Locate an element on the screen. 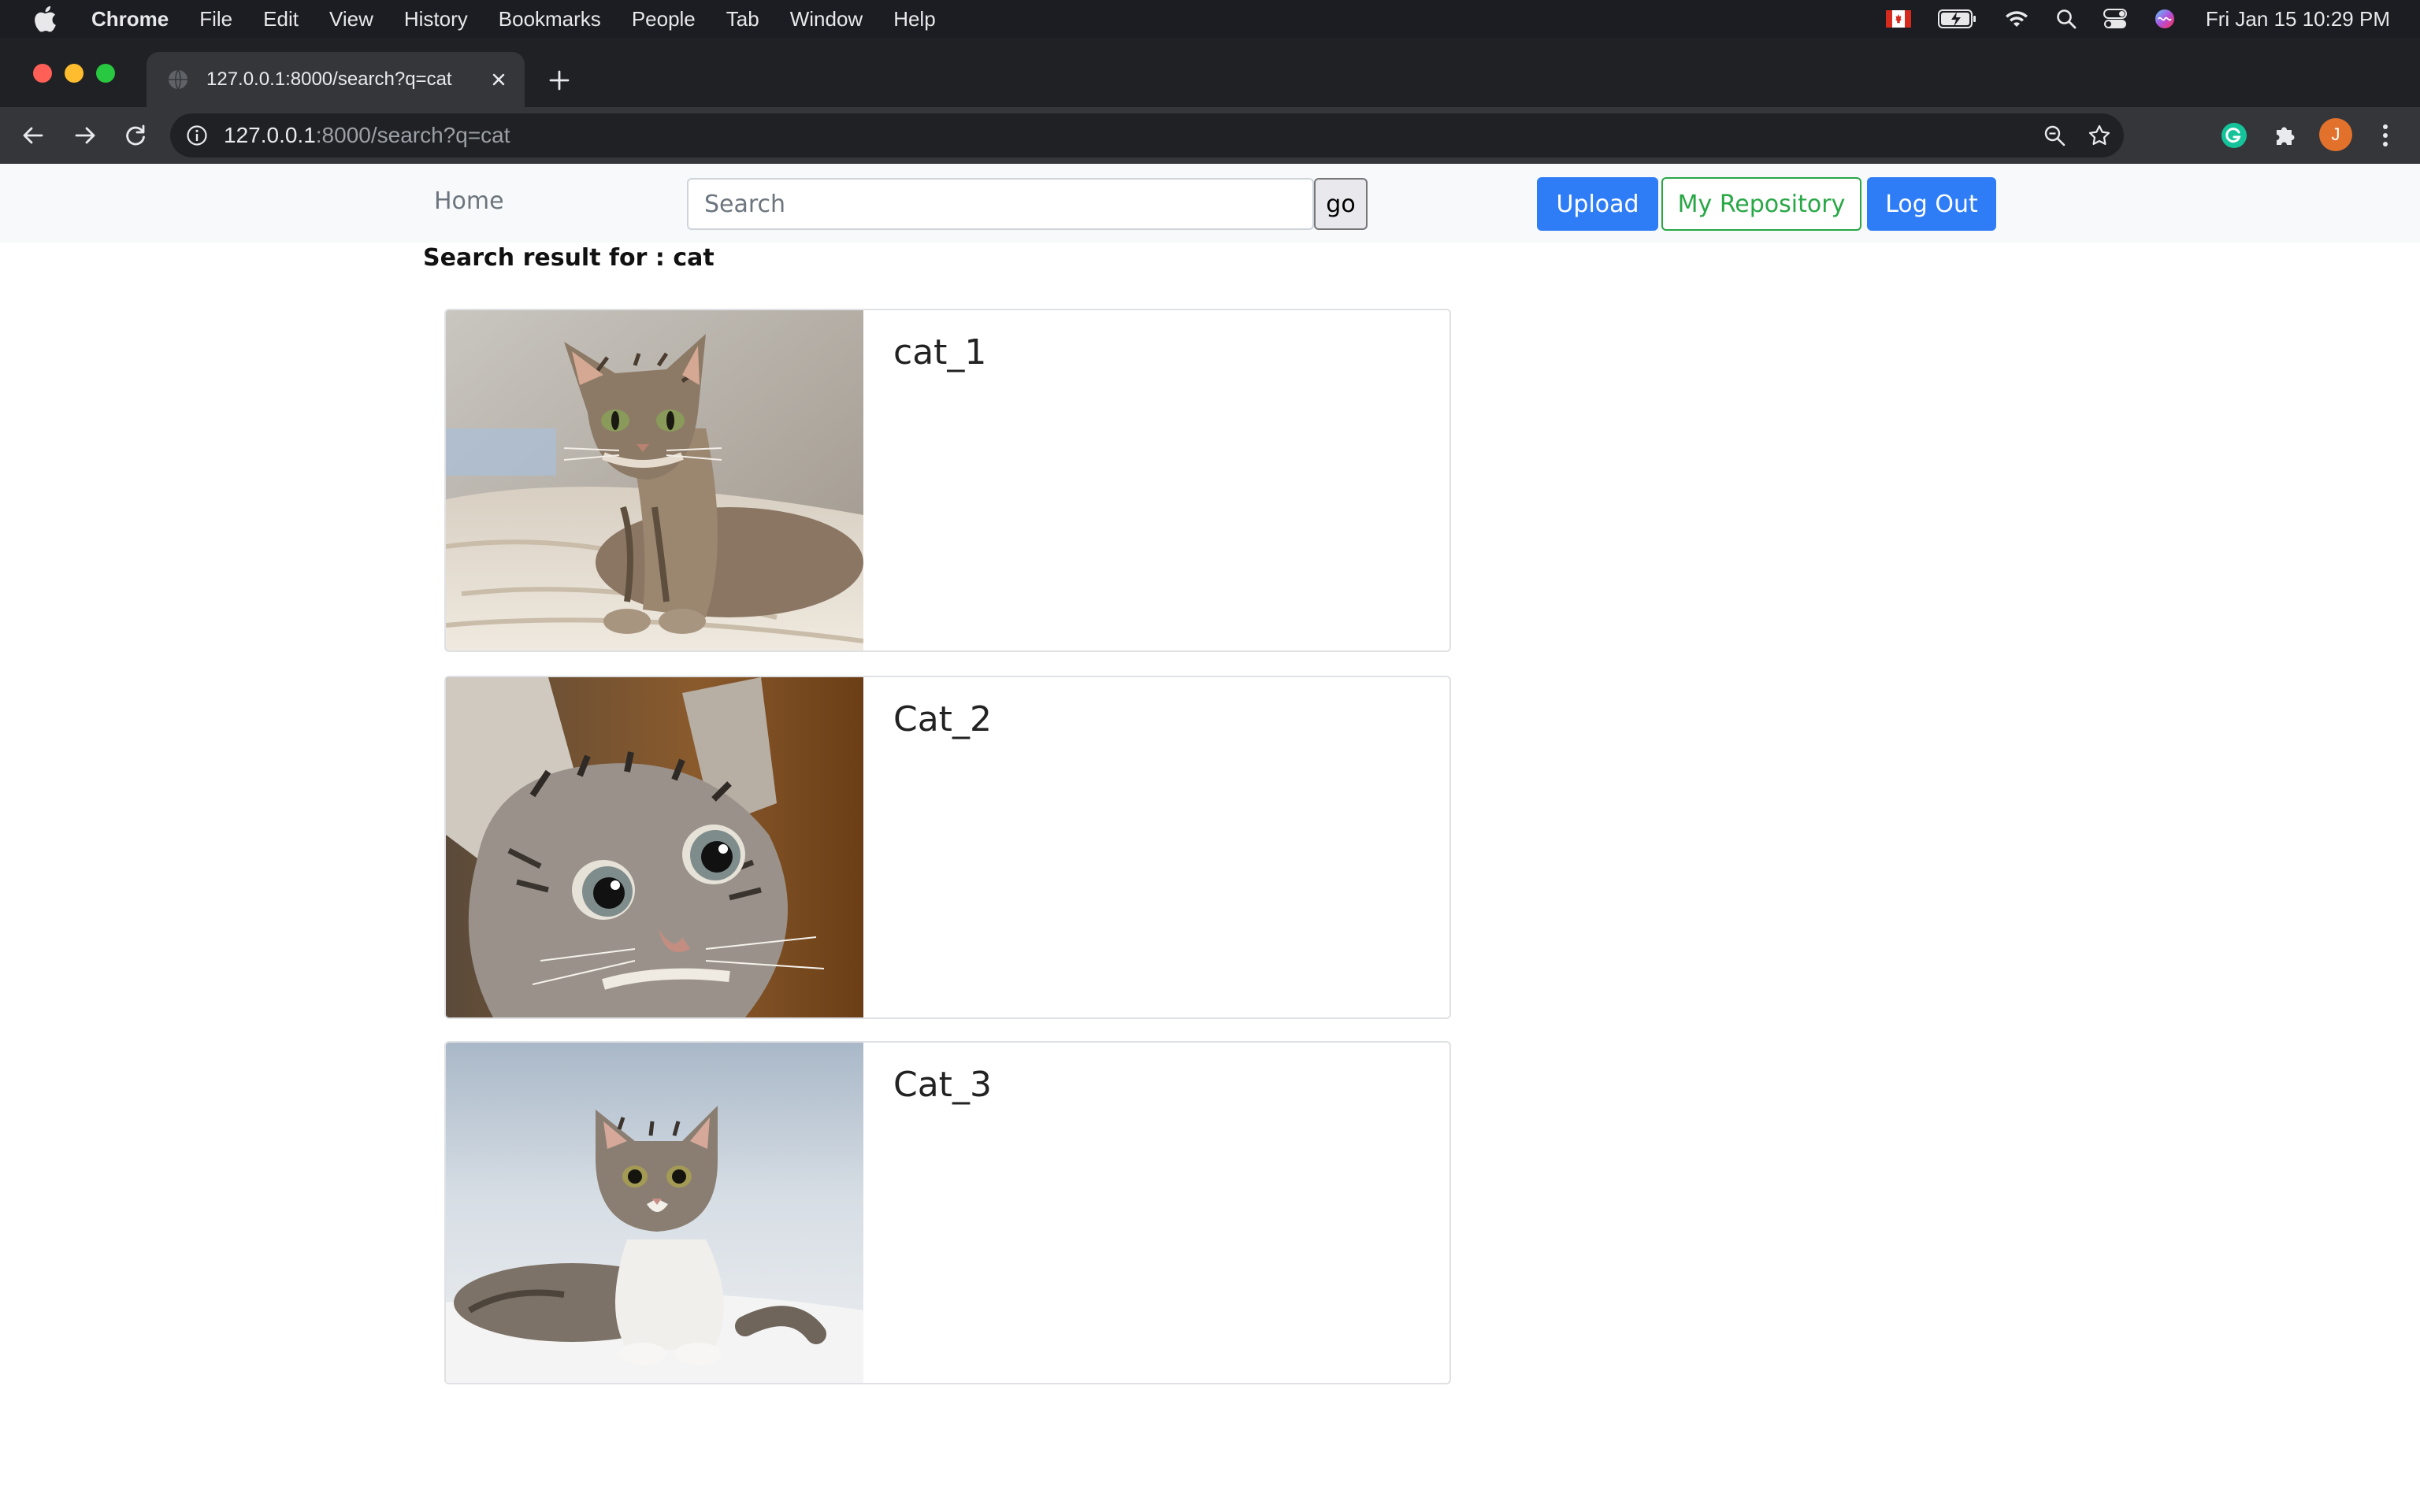  search-result-heading: Search result for : cat is located at coordinates (568, 258).